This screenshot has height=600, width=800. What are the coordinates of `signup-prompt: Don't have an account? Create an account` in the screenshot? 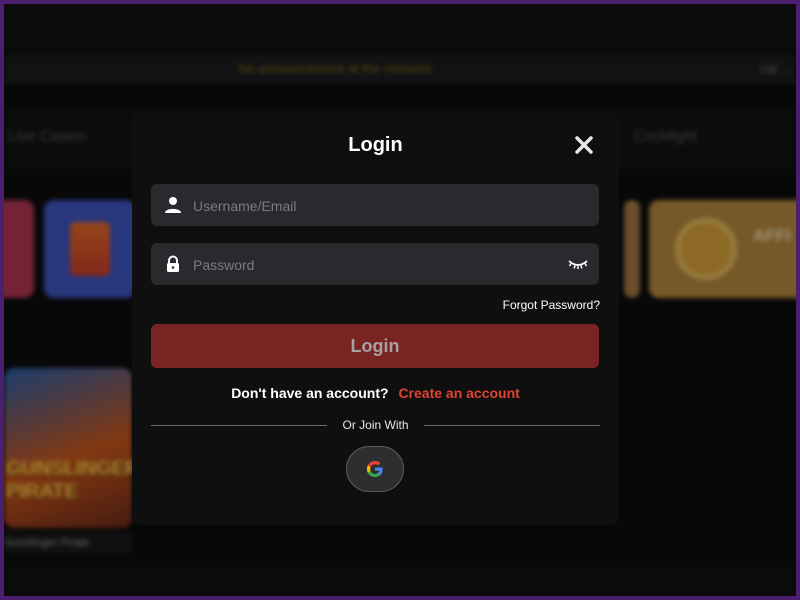 It's located at (375, 393).